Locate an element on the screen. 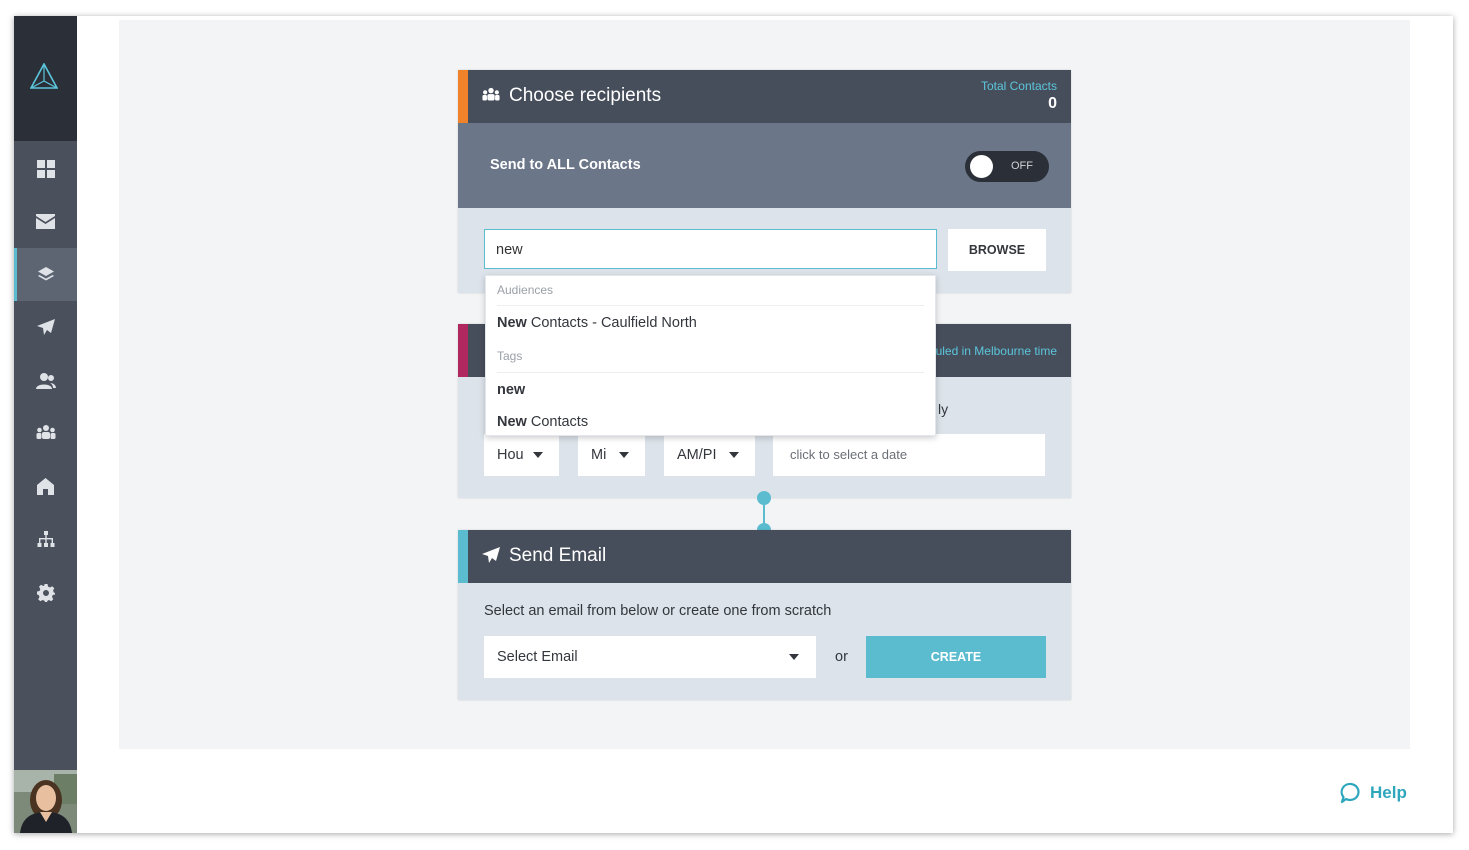 This screenshot has height=850, width=1469. group-label-tags: Tags is located at coordinates (510, 356).